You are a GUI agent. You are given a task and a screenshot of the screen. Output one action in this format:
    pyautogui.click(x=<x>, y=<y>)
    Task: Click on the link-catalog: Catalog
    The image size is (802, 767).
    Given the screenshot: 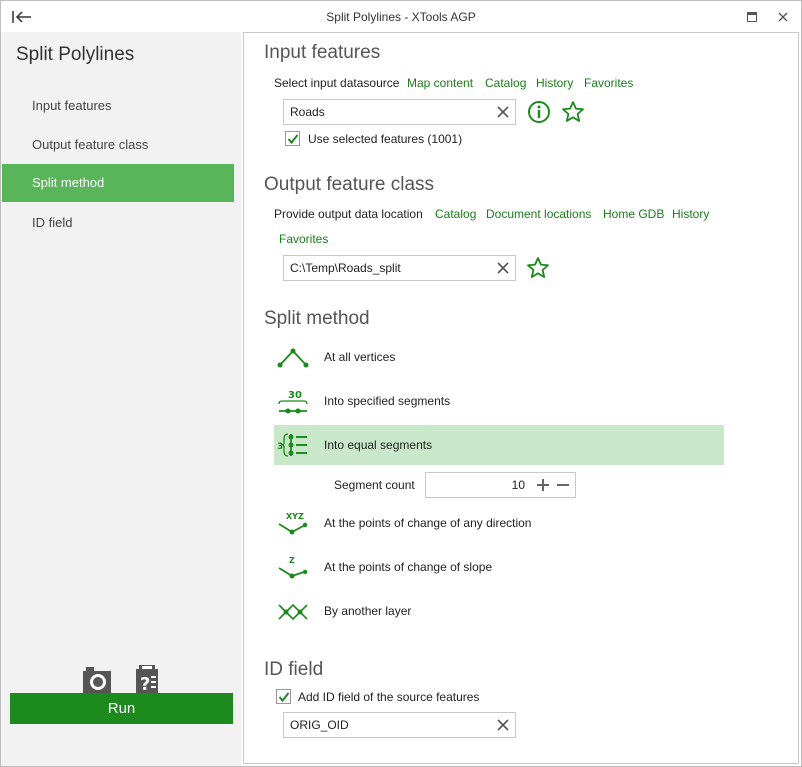 What is the action you would take?
    pyautogui.click(x=505, y=83)
    